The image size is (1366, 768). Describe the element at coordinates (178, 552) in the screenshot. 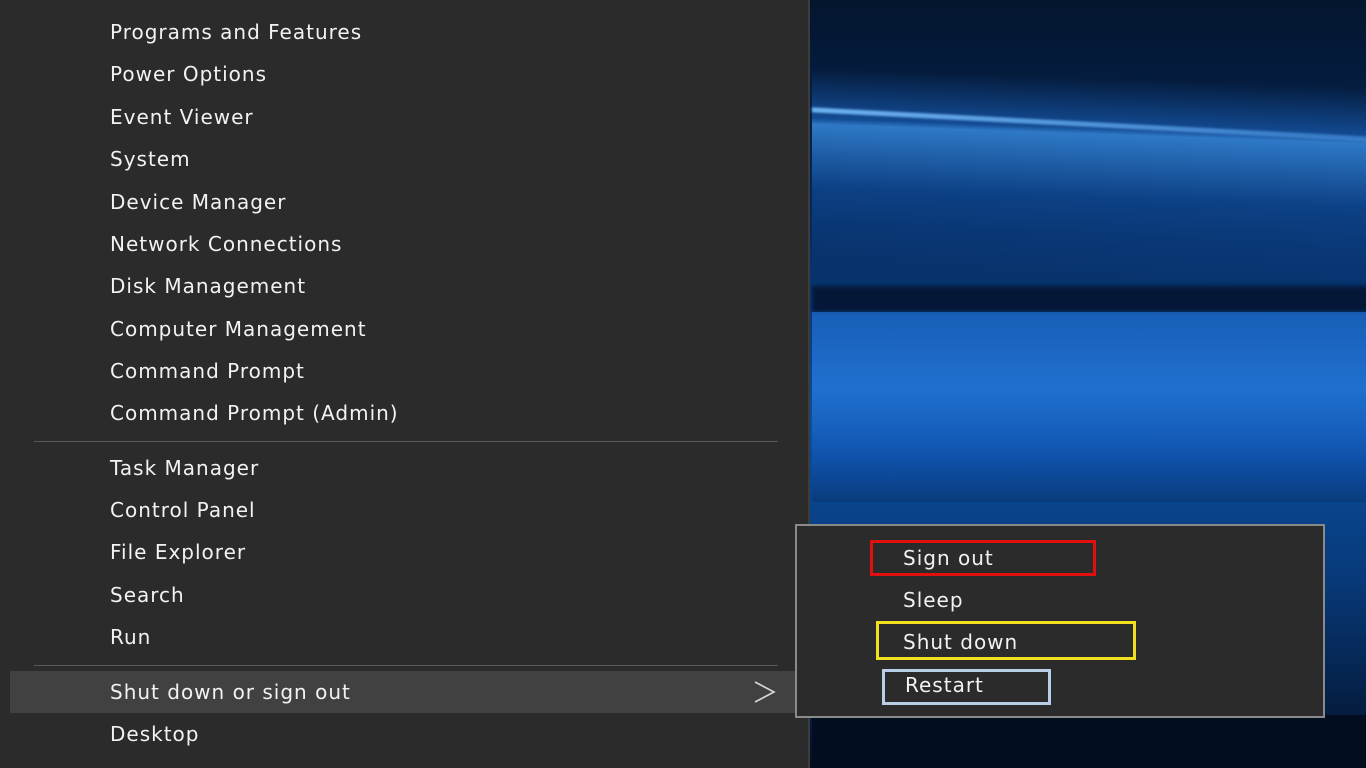

I see `menu-item-label: File Explorer` at that location.